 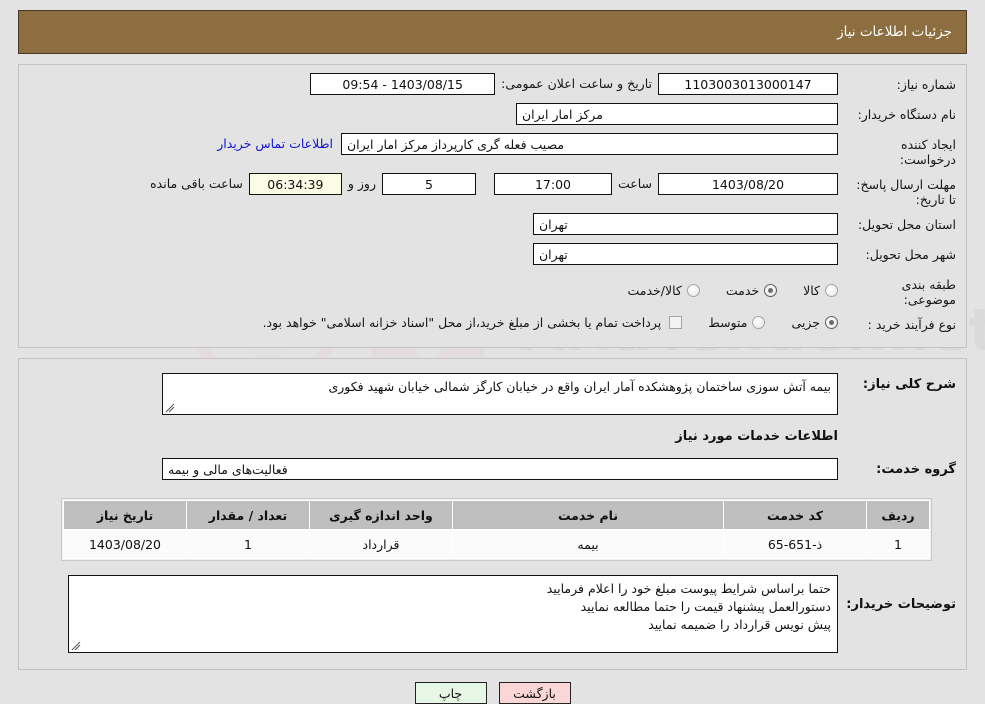 I want to click on row-buyer-org: نام دستگاه خریدار: مرکز امار ایران, so click(x=492, y=115).